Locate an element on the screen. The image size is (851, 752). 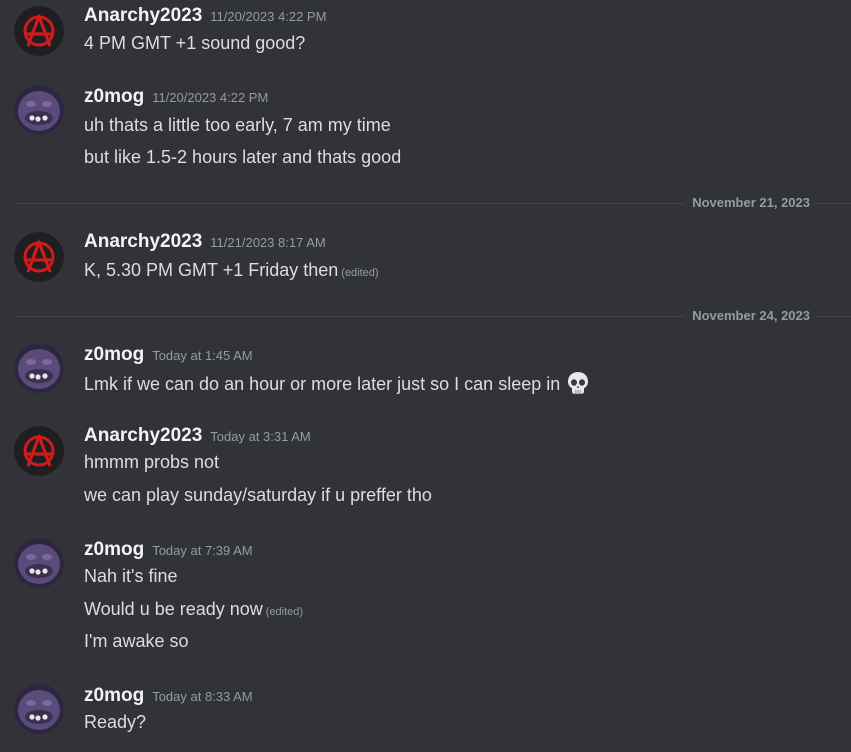
timestamp: Today at 3:31 AM is located at coordinates (260, 436).